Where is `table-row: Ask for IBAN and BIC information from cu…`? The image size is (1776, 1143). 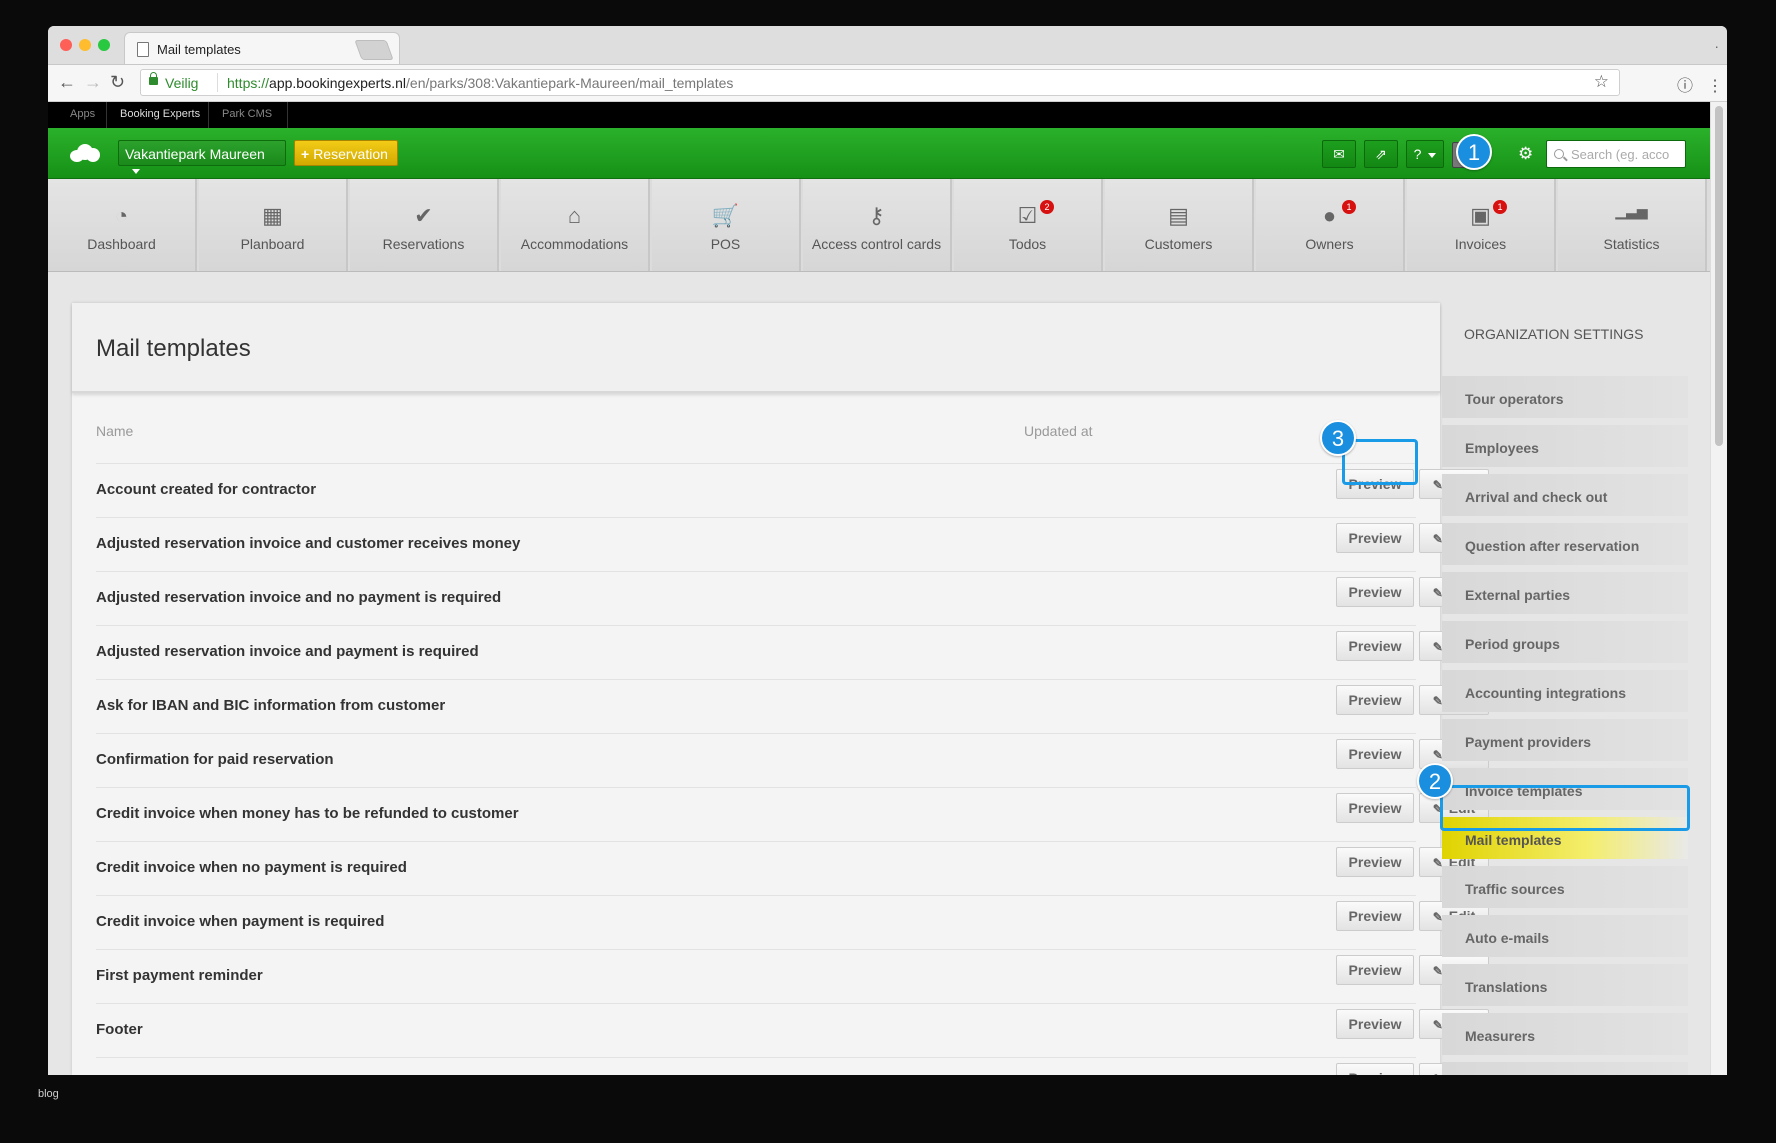 table-row: Ask for IBAN and BIC information from cu… is located at coordinates (792, 706).